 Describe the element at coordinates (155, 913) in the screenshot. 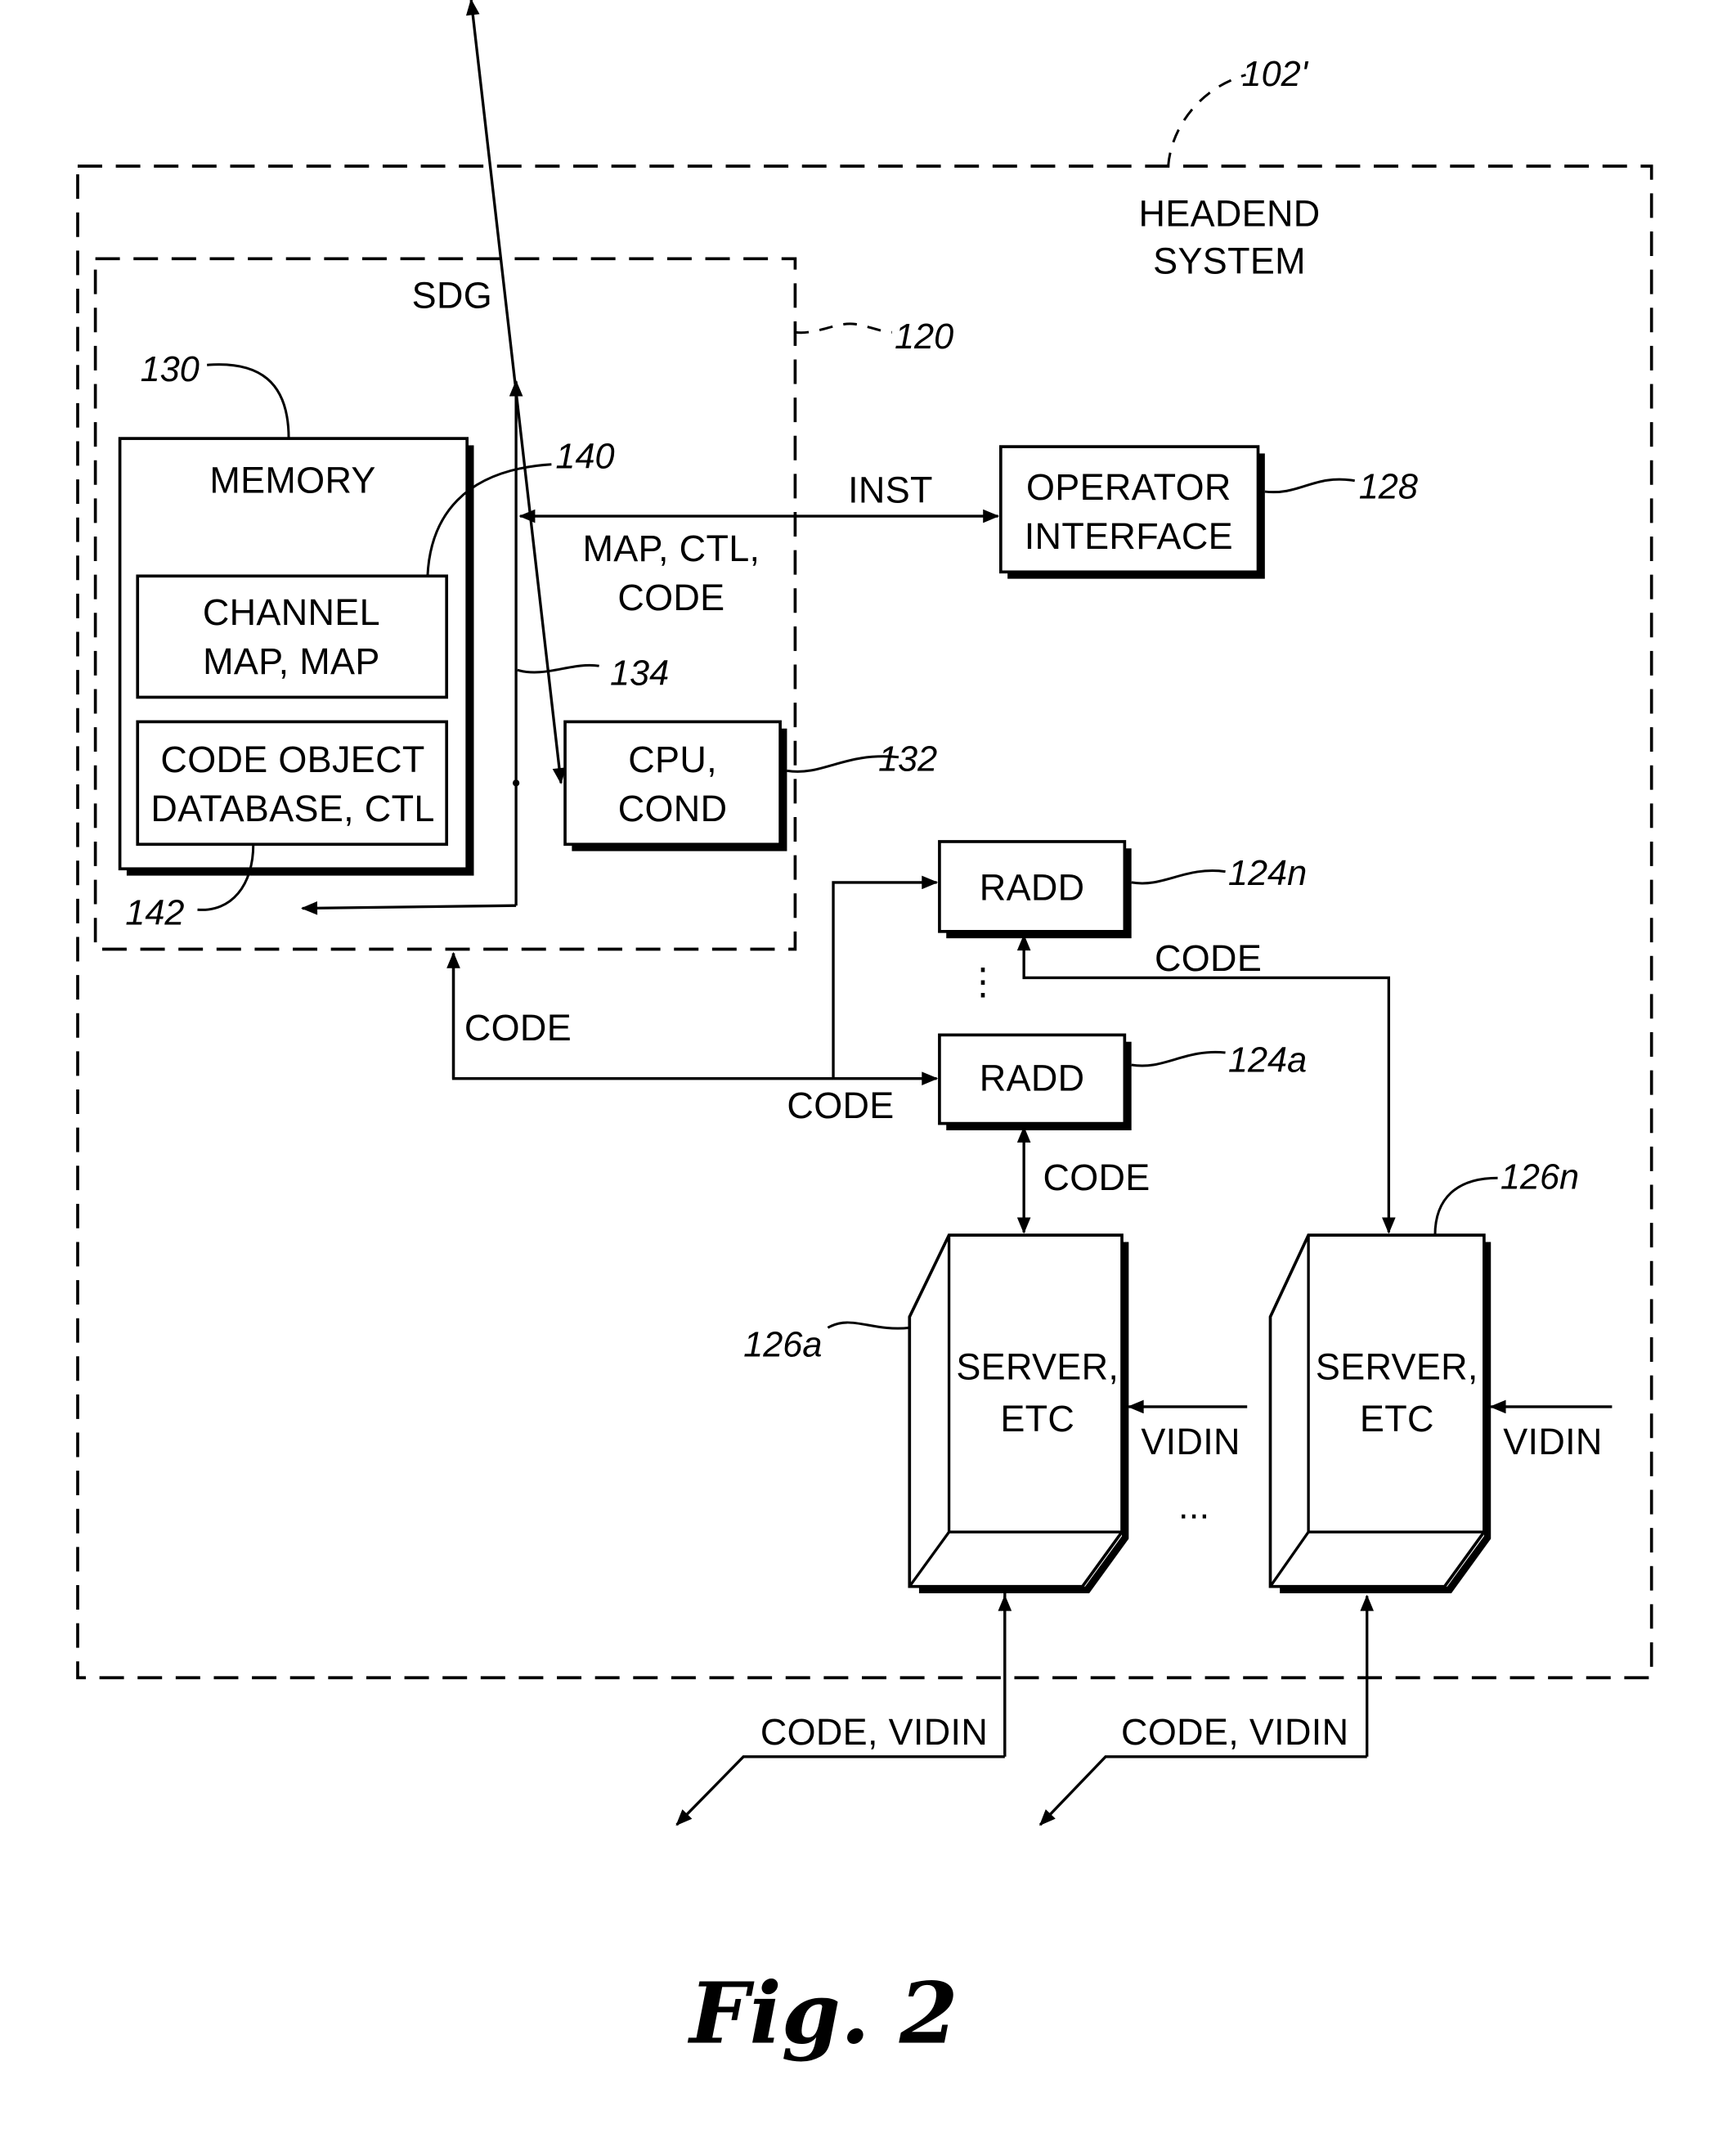

I see `ref-142: 142` at that location.